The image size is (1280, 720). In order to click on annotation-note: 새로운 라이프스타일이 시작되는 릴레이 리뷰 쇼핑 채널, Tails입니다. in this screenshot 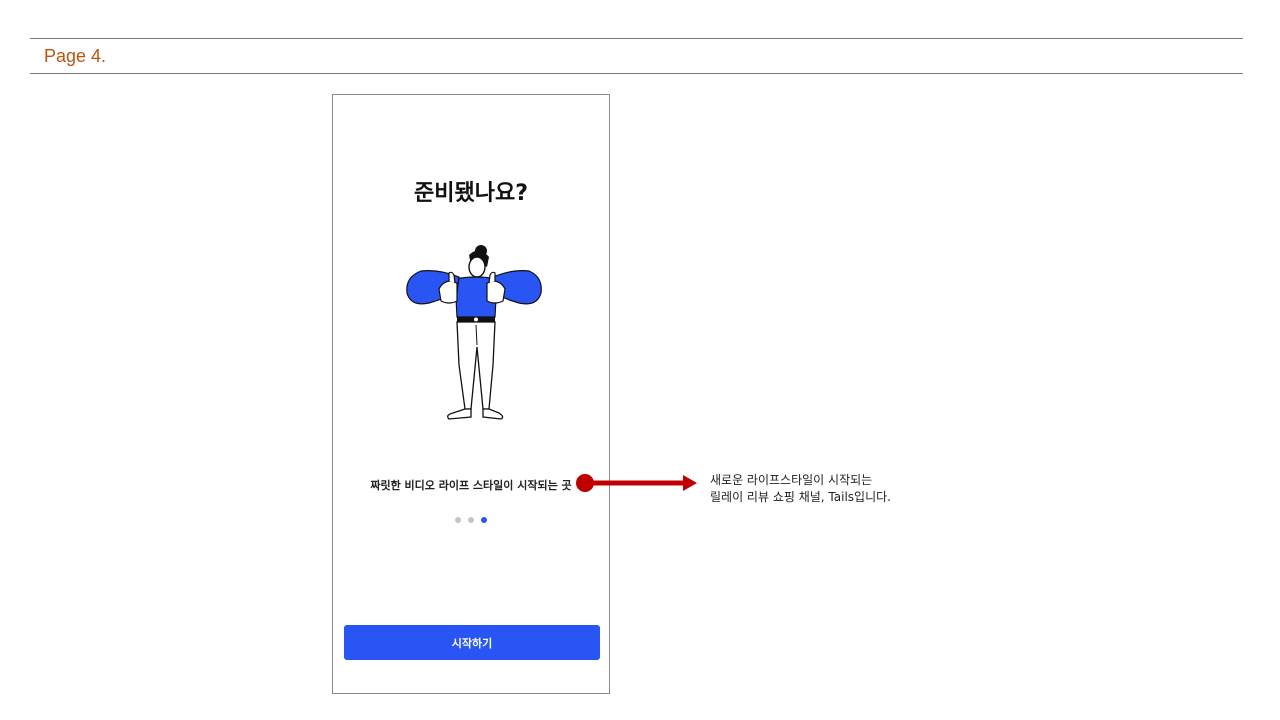, I will do `click(860, 489)`.